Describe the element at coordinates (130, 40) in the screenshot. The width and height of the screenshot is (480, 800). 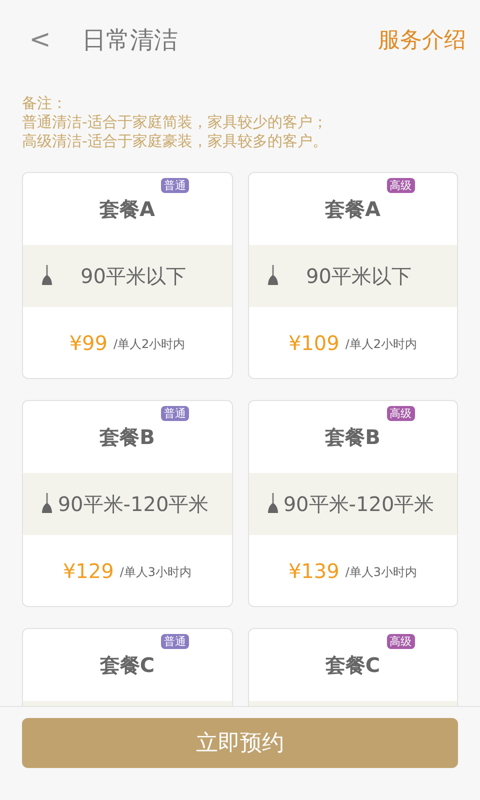
I see `page-title: 日常清洁` at that location.